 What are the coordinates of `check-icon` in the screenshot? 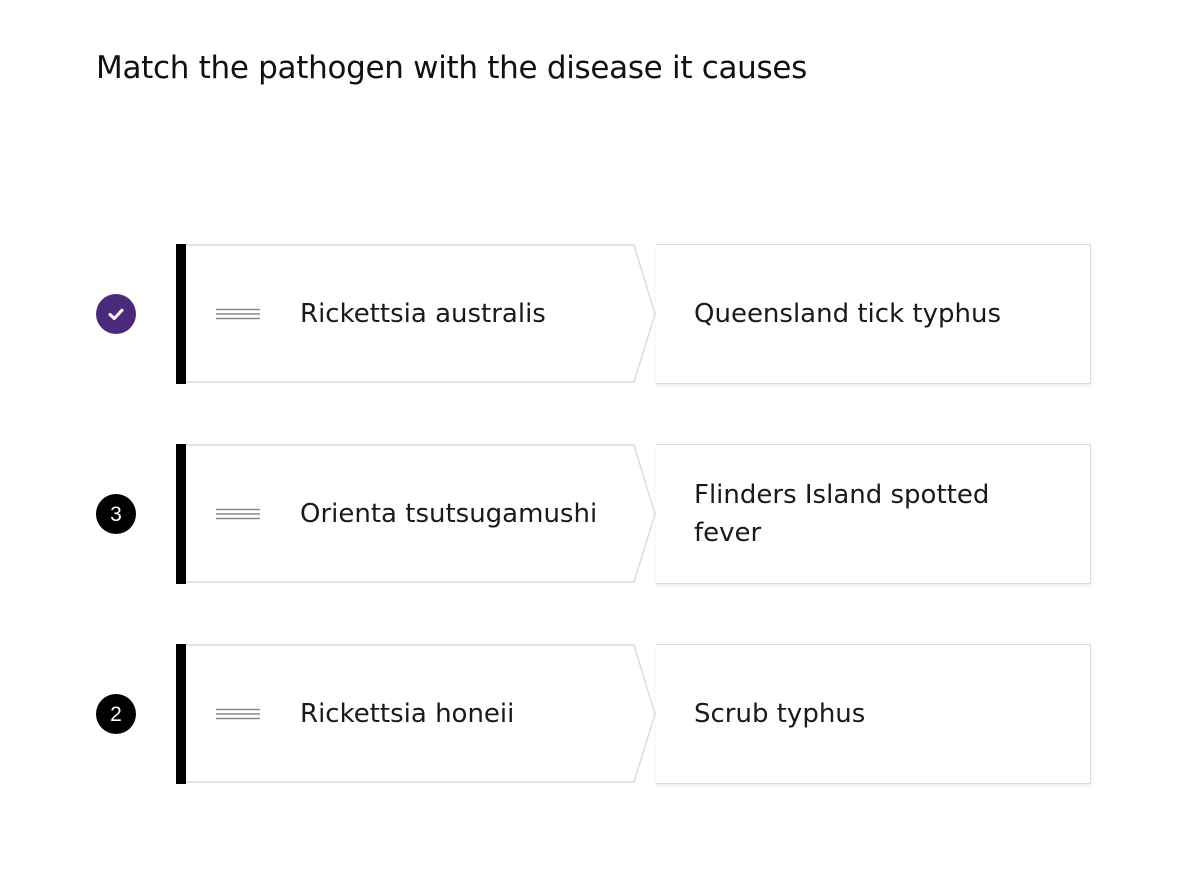 It's located at (116, 314).